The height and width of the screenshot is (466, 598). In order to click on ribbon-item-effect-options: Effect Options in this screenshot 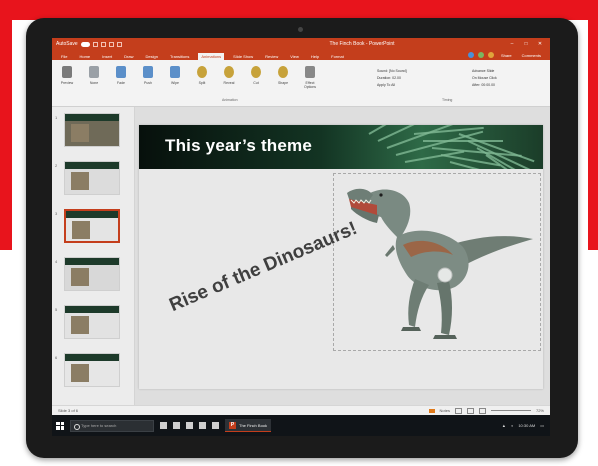, I will do `click(310, 77)`.